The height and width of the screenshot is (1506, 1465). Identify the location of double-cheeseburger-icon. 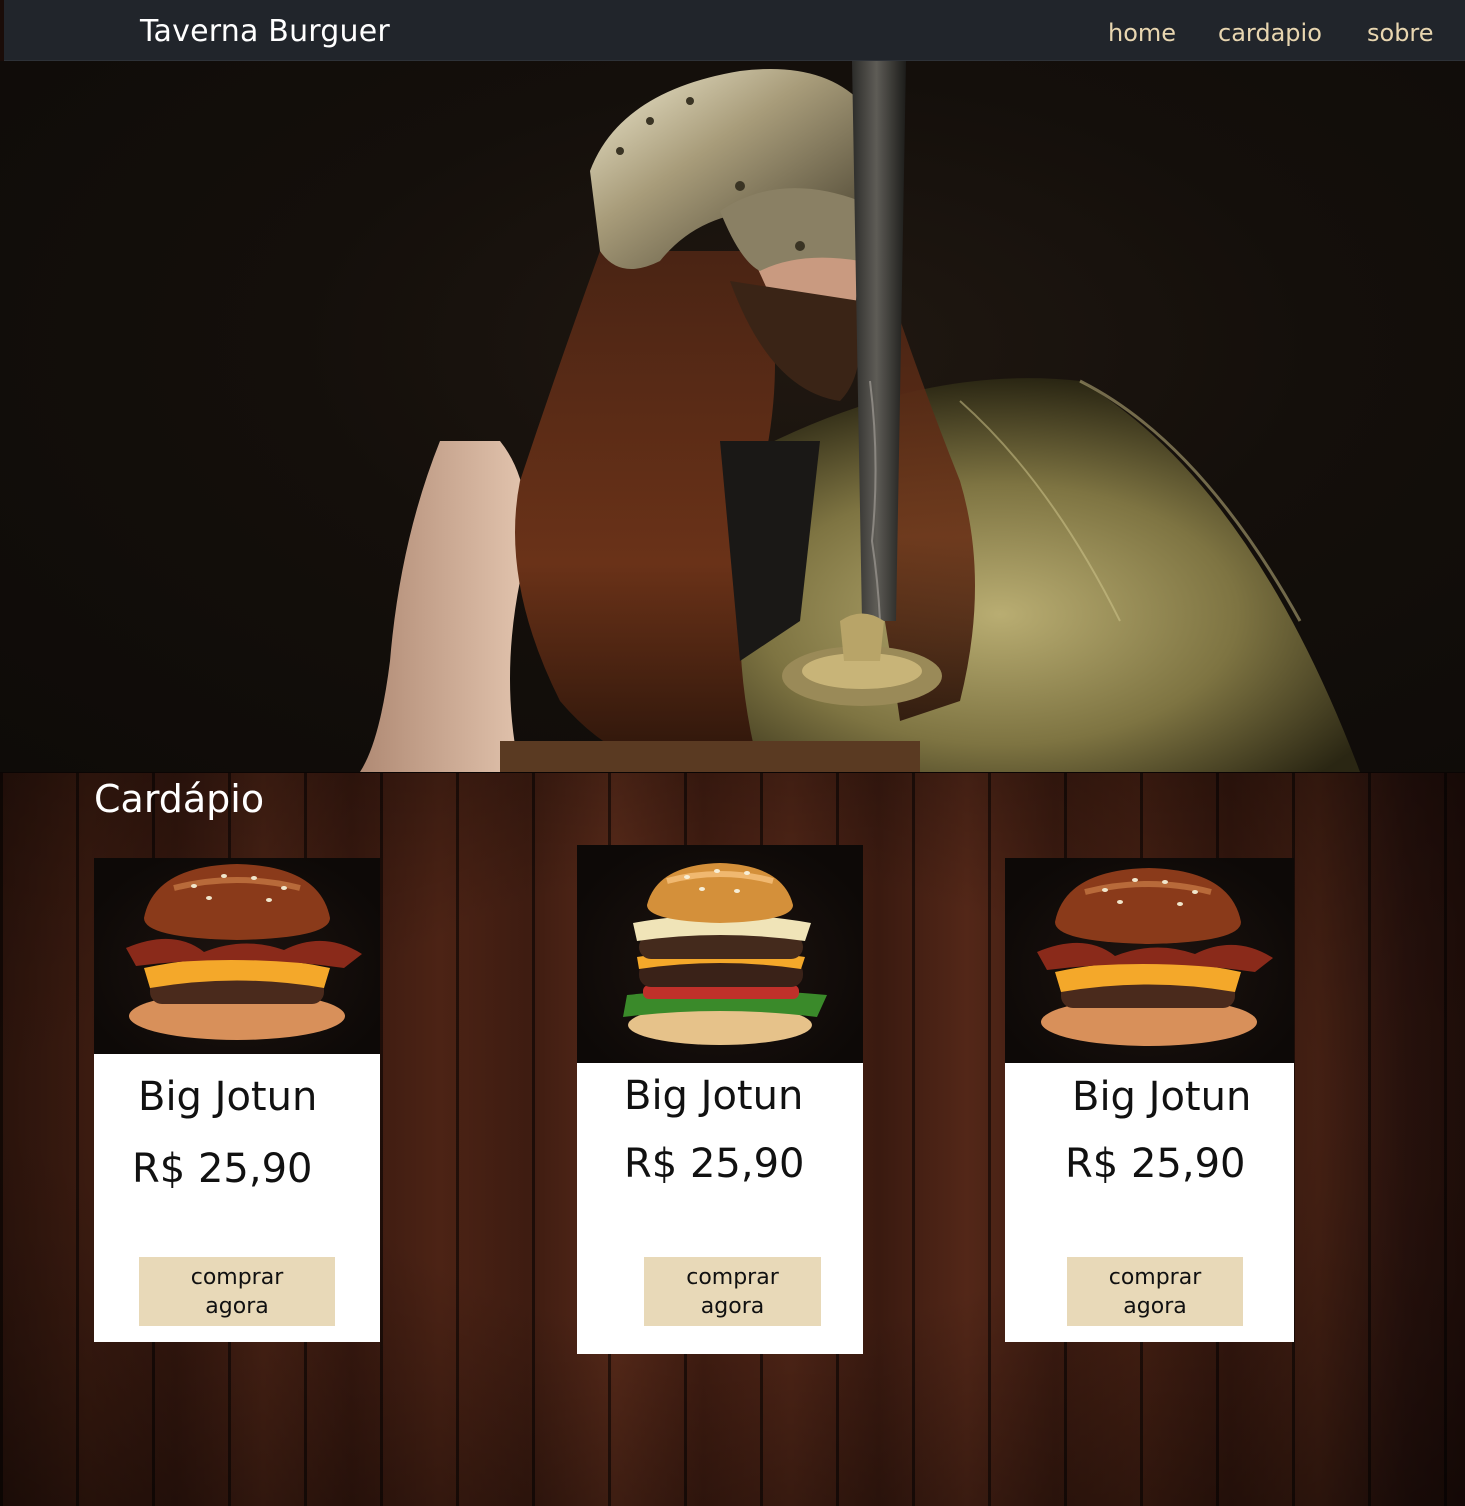
(725, 954).